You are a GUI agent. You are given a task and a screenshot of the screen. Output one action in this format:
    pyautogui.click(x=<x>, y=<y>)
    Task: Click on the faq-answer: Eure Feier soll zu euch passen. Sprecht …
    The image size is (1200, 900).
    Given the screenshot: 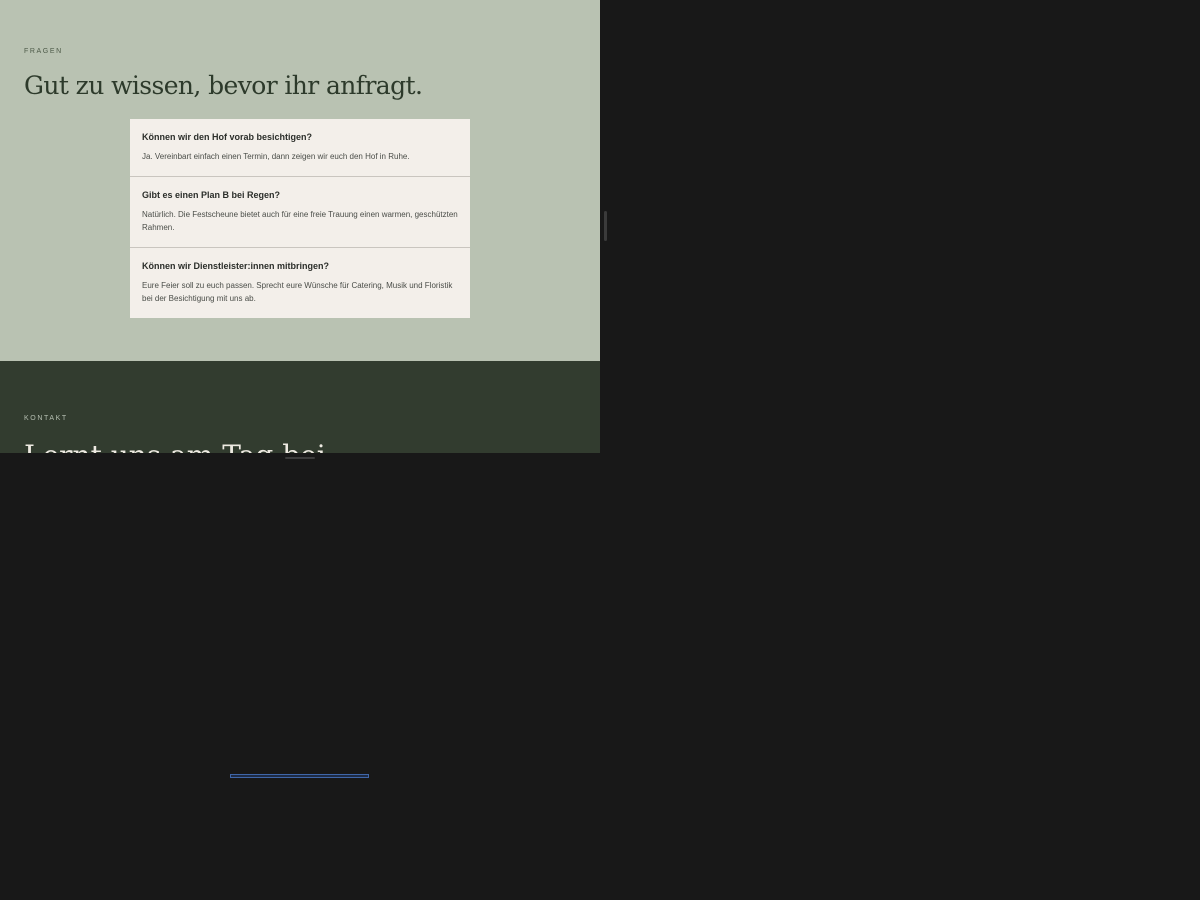 What is the action you would take?
    pyautogui.click(x=297, y=292)
    